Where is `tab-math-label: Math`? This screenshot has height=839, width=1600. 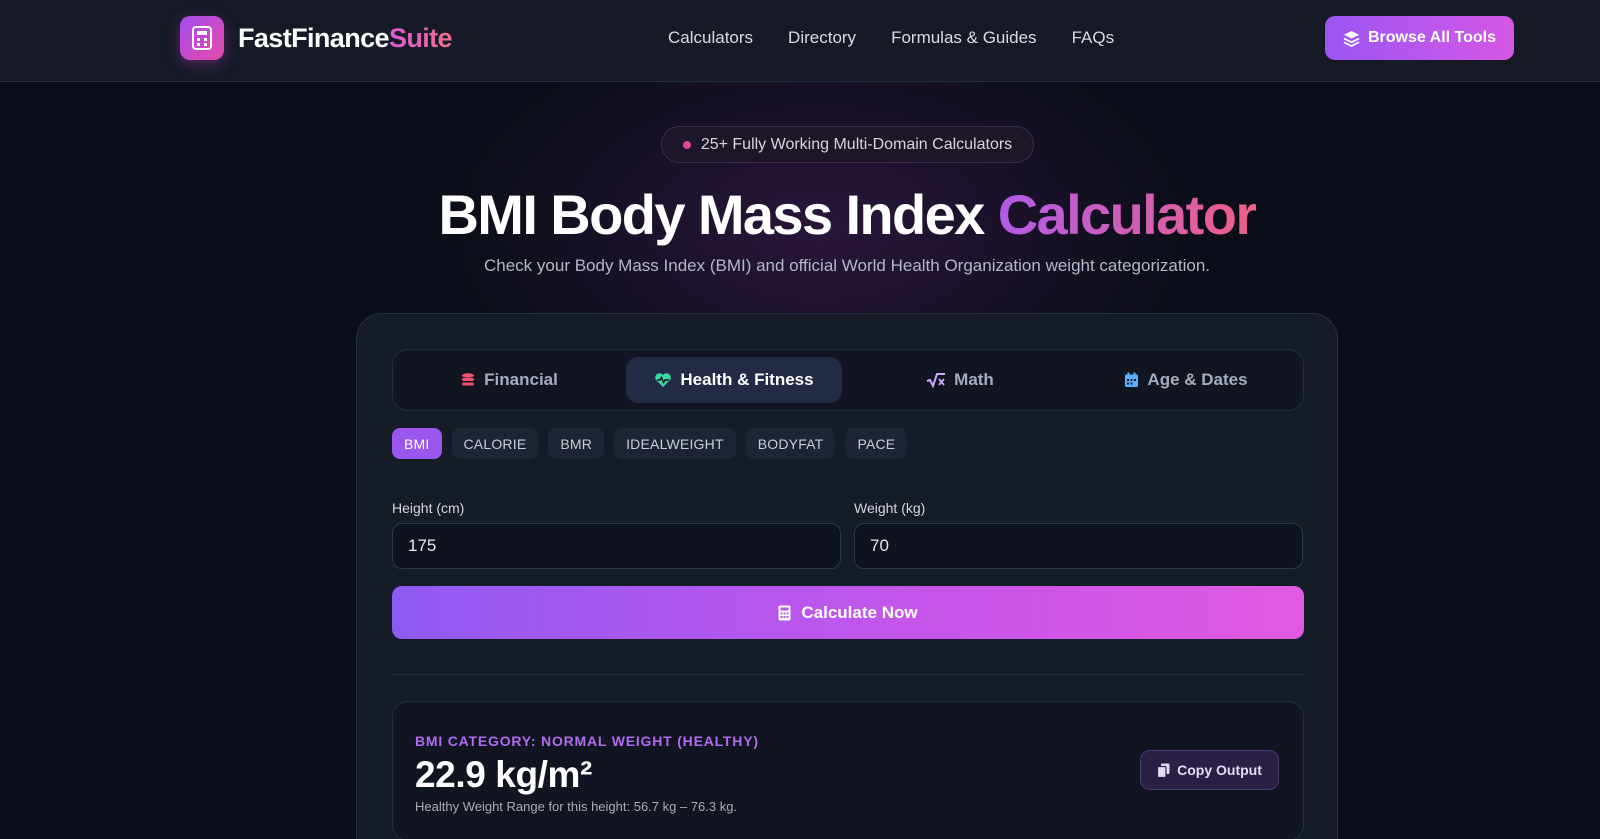 tab-math-label: Math is located at coordinates (974, 379).